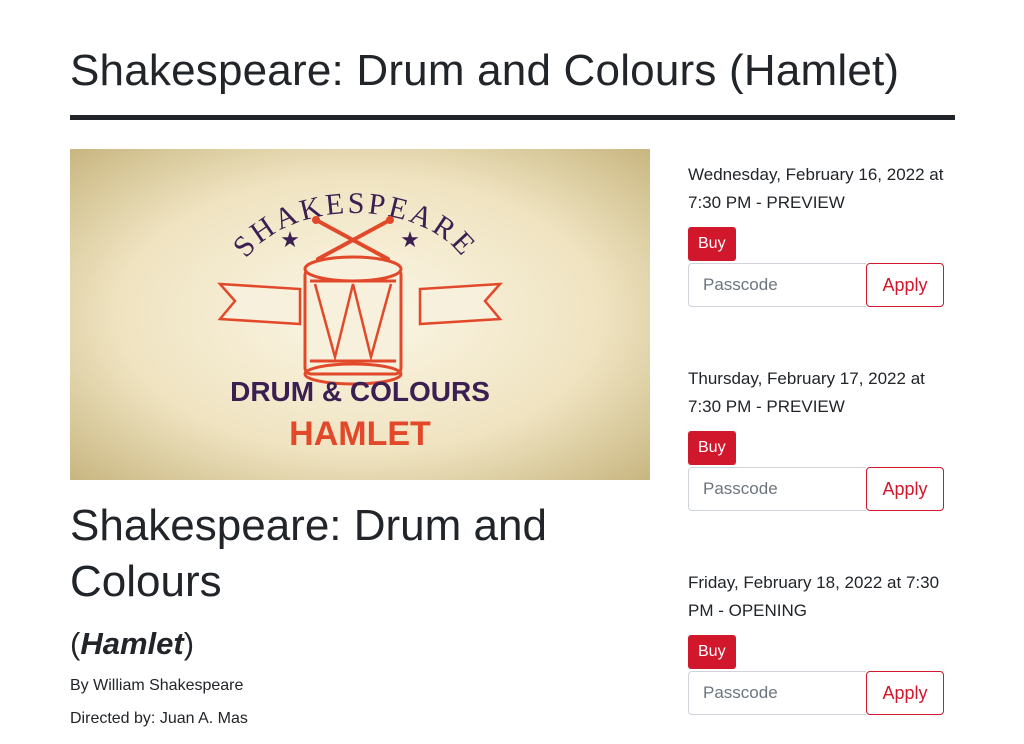 The width and height of the screenshot is (1024, 744). I want to click on poster-line-2: HAMLET, so click(360, 434).